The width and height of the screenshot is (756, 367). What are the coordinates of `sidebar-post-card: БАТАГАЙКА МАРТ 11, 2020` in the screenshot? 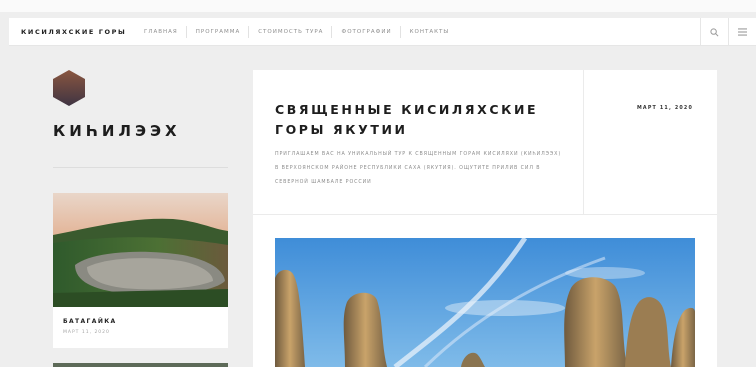 It's located at (140, 270).